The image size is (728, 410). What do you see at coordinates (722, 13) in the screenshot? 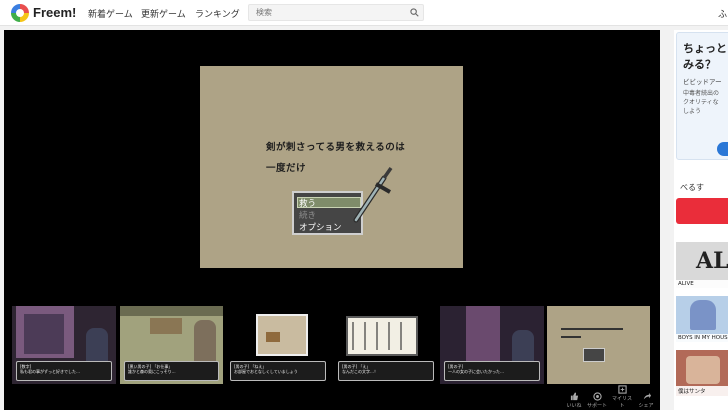
I see `header-user-text: ふ` at bounding box center [722, 13].